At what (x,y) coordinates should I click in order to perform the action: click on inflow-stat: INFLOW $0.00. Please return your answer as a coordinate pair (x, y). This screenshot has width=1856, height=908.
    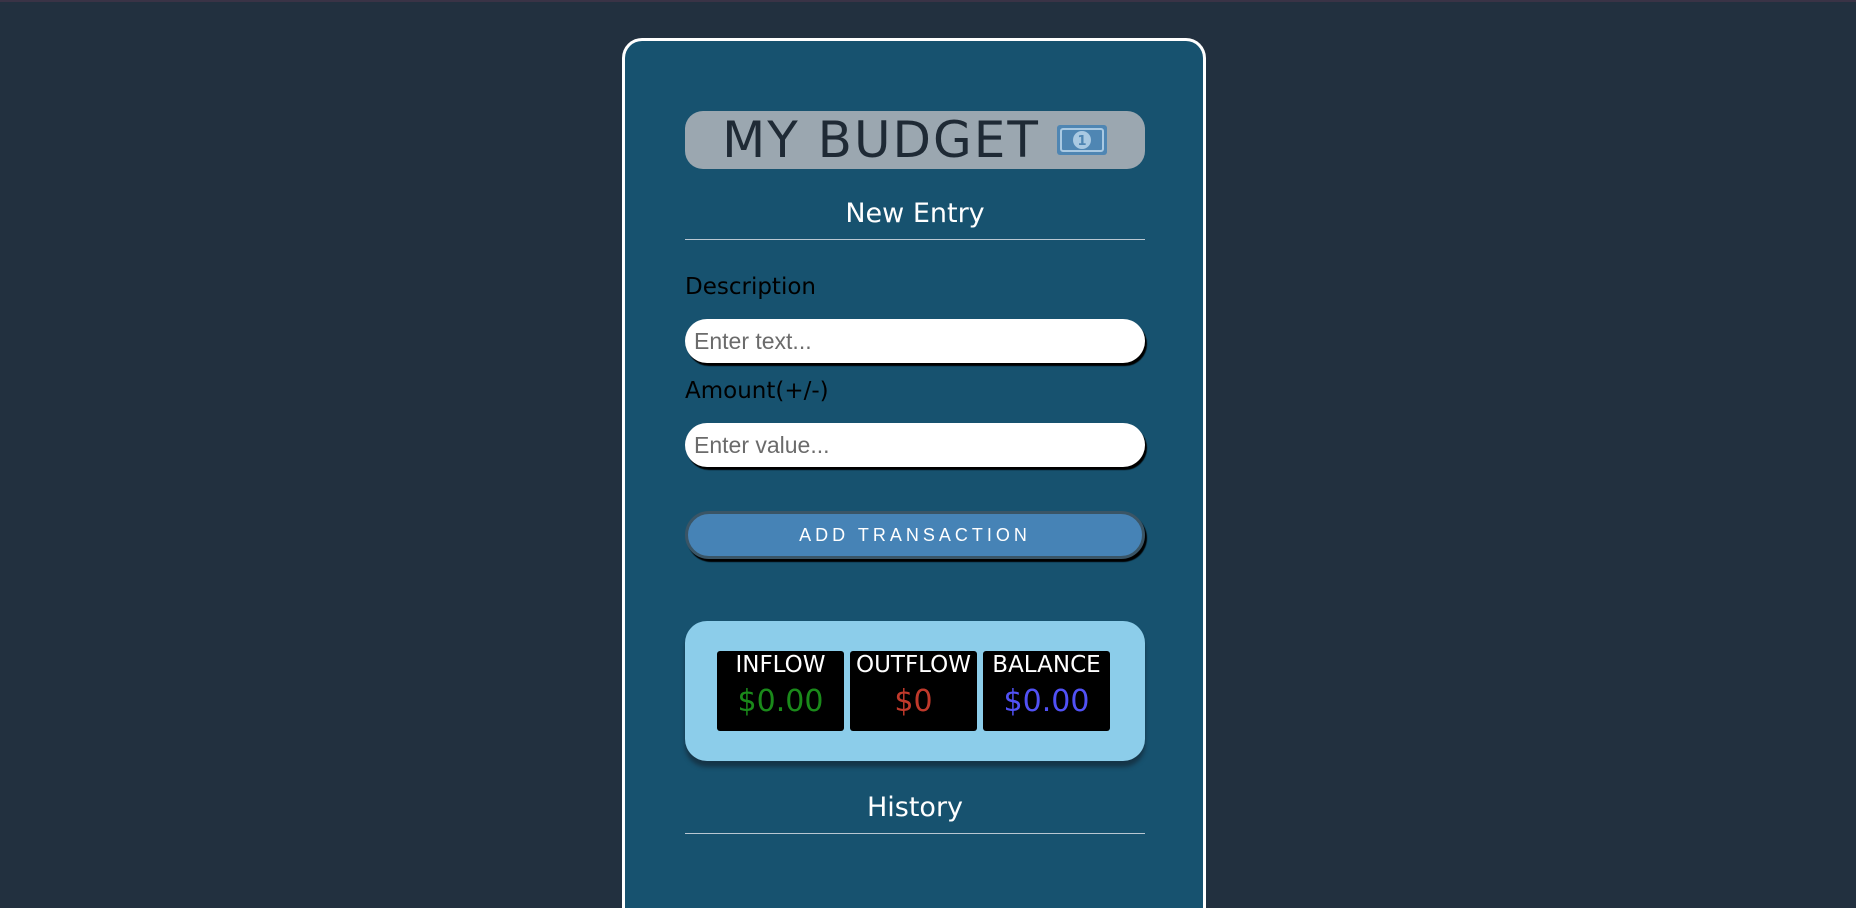
    Looking at the image, I should click on (780, 691).